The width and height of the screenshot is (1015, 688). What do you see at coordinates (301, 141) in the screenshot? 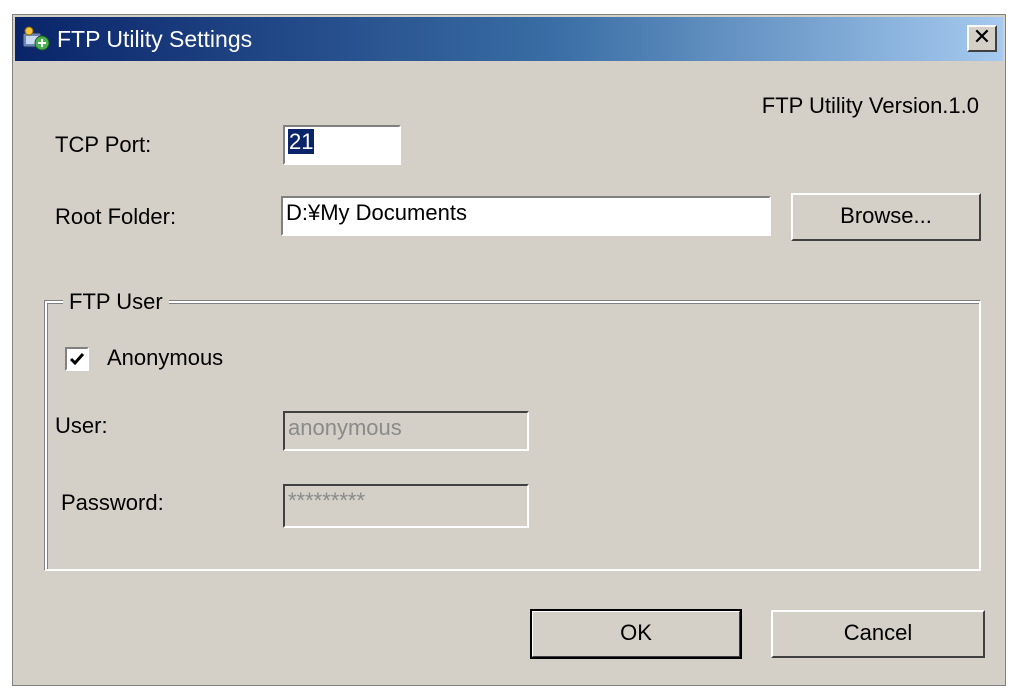
I see `tcp-port-value: 21` at bounding box center [301, 141].